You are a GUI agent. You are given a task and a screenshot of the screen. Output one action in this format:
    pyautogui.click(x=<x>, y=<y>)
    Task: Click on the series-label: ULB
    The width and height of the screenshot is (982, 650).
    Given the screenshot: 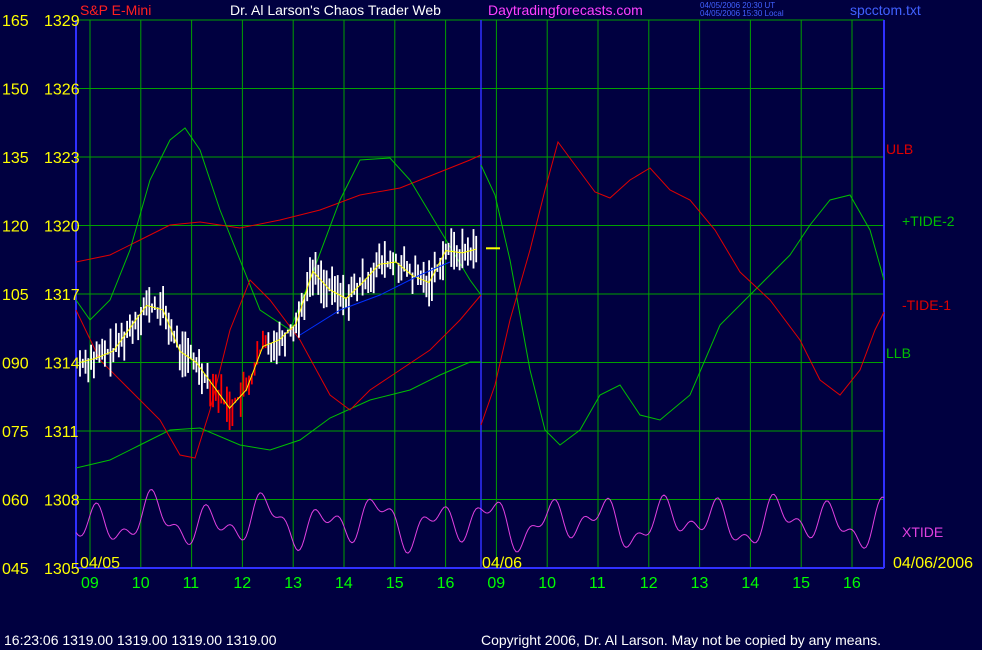 What is the action you would take?
    pyautogui.click(x=899, y=149)
    